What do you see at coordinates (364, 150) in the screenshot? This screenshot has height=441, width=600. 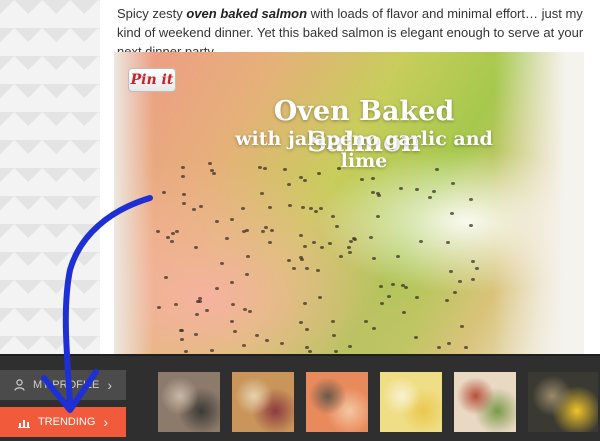 I see `hero-subtitle: with jalapeno garlic and lime` at bounding box center [364, 150].